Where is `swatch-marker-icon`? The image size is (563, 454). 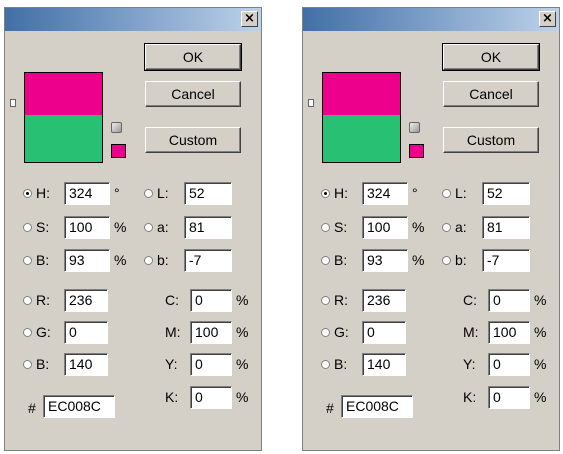 swatch-marker-icon is located at coordinates (13, 103).